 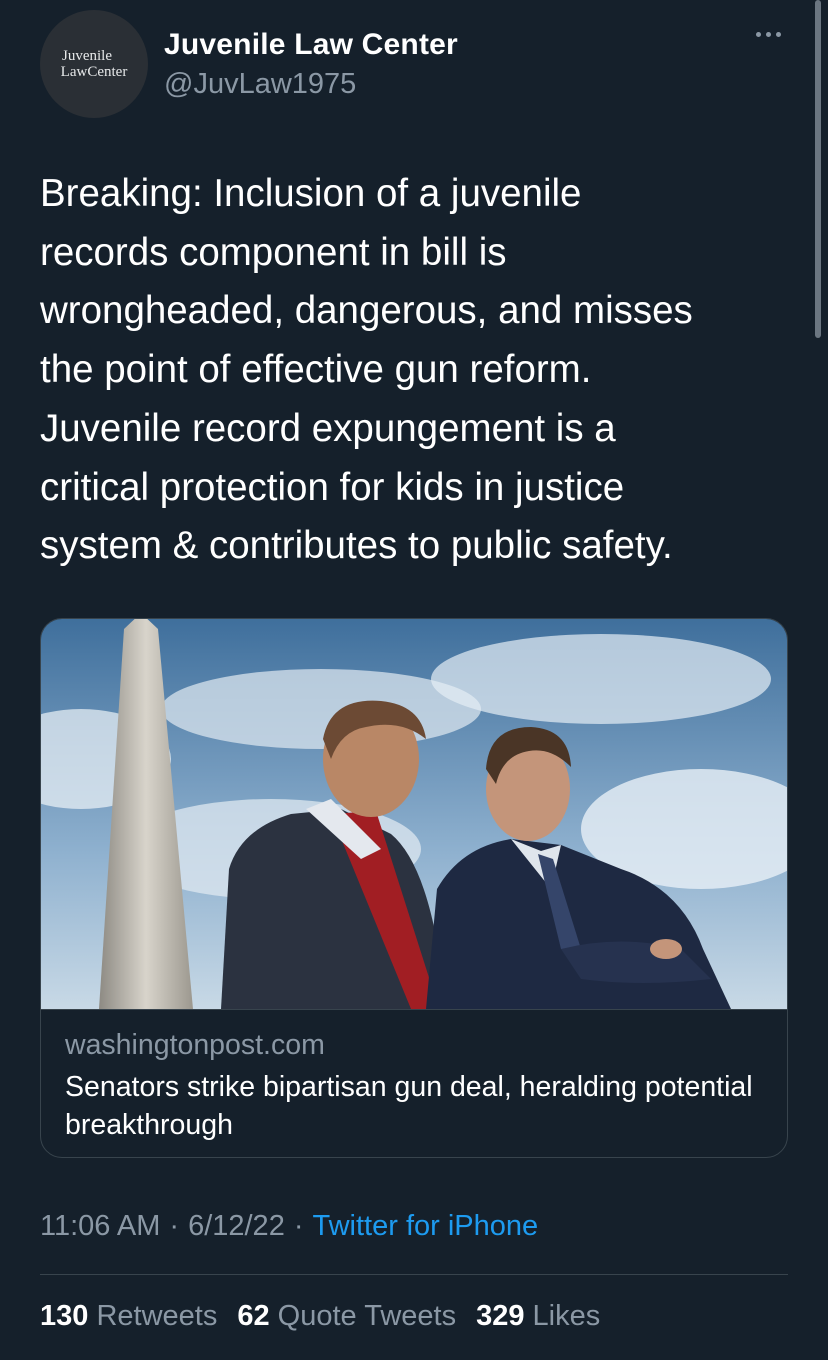 I want to click on tweet-stats: 130 Retweets 62 Quote Tweets 329 Likes, so click(x=330, y=1316).